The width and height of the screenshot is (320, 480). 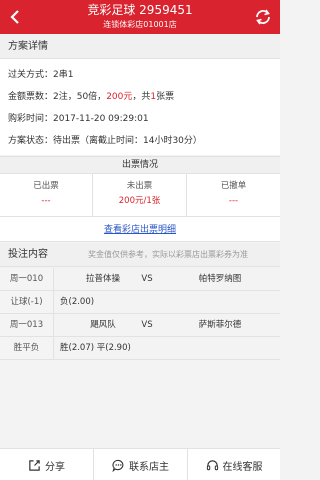 I want to click on headset-icon, so click(x=212, y=464).